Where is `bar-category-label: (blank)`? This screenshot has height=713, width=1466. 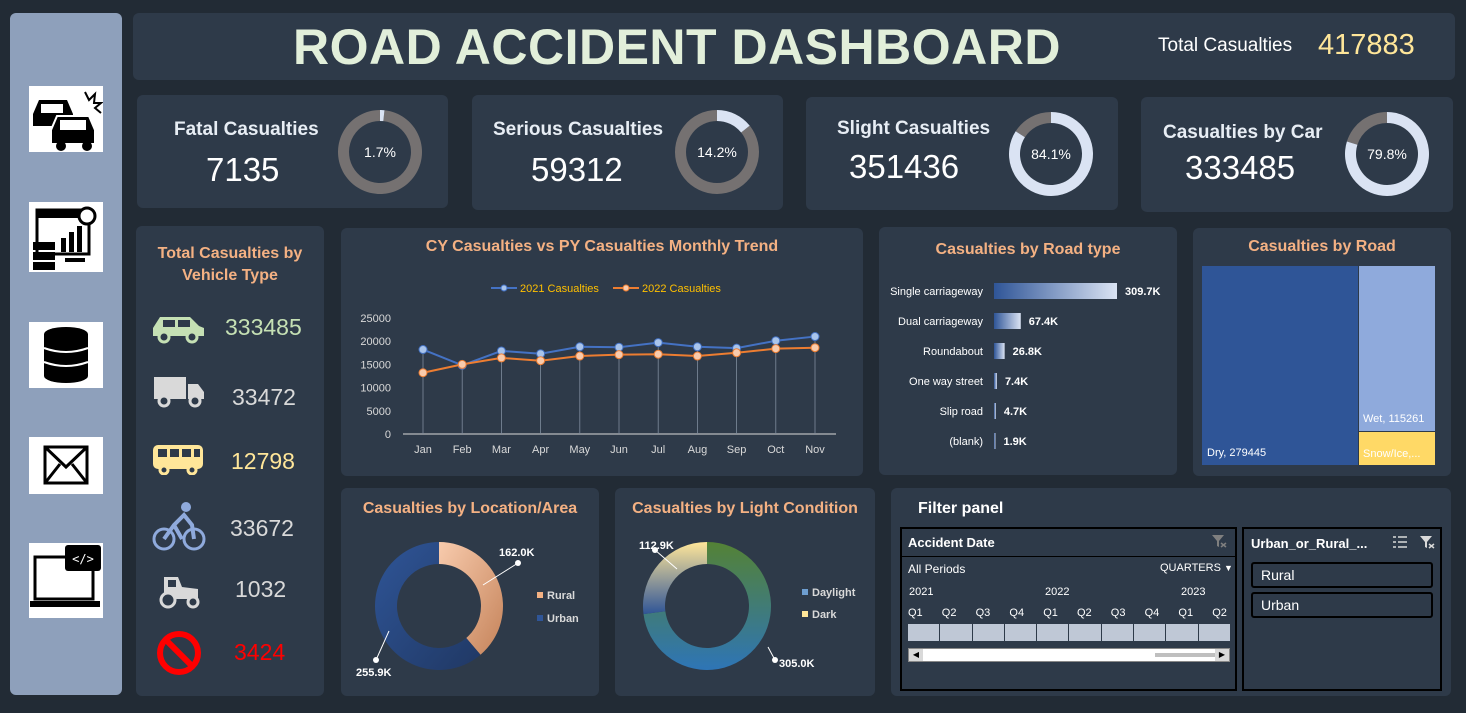 bar-category-label: (blank) is located at coordinates (966, 442).